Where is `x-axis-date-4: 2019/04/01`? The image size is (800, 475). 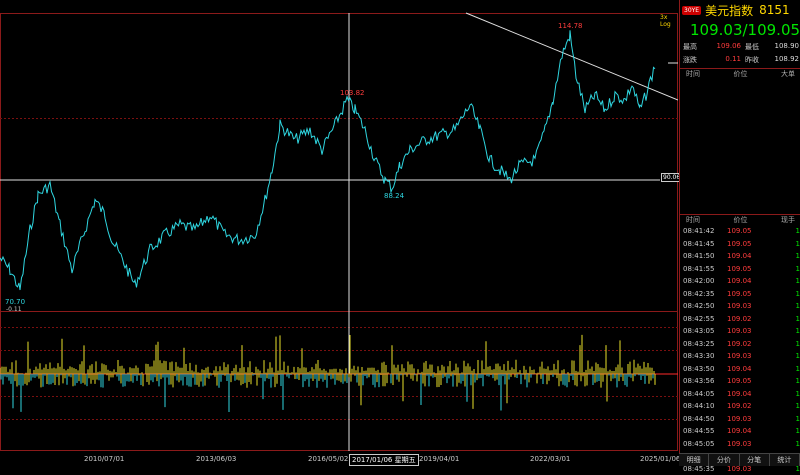 x-axis-date-4: 2019/04/01 is located at coordinates (439, 459).